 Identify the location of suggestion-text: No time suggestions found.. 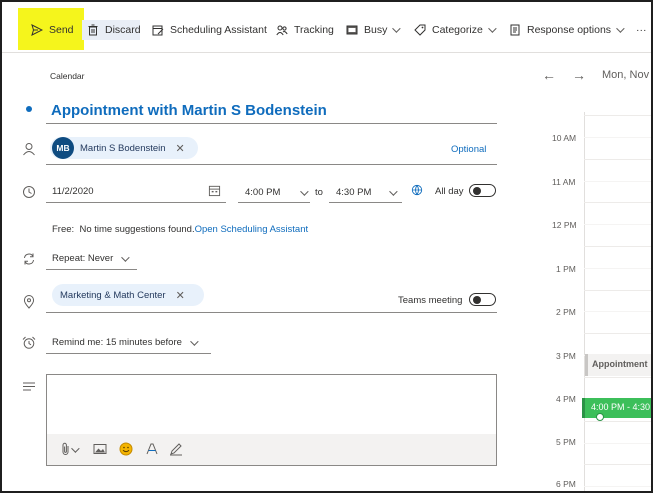
(137, 229).